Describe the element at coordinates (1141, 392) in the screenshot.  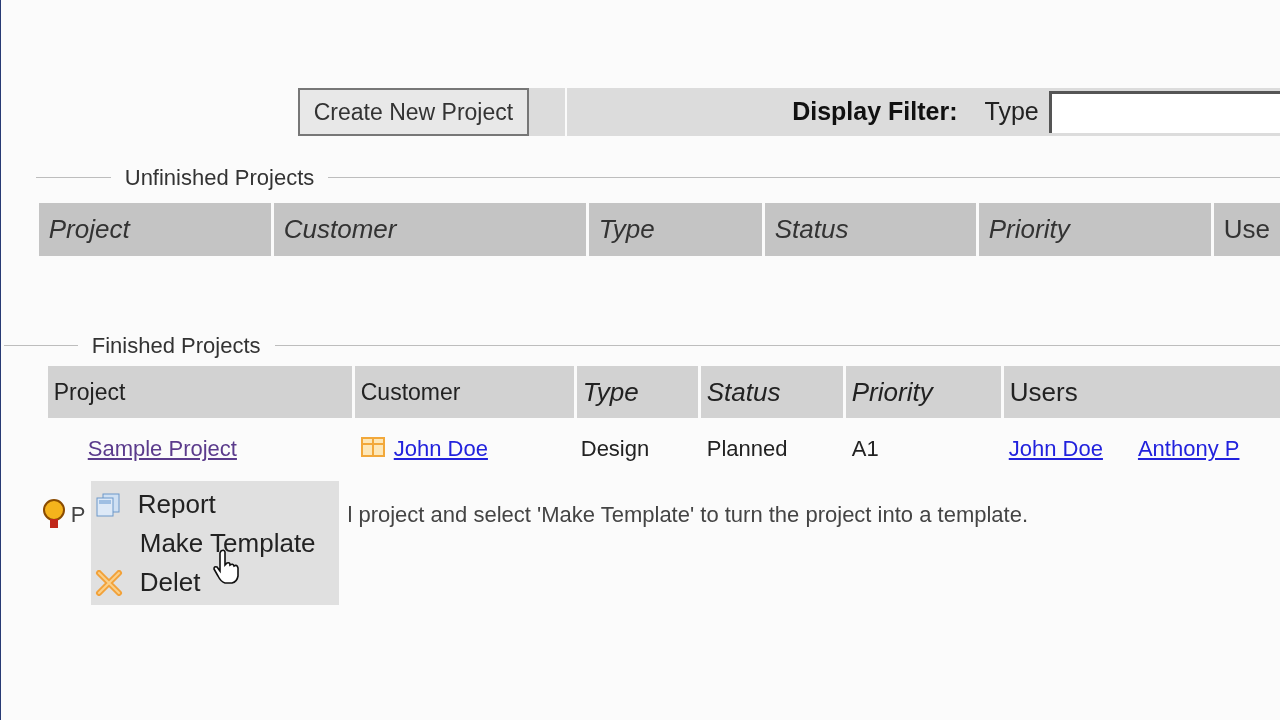
I see `column-header: Users` at that location.